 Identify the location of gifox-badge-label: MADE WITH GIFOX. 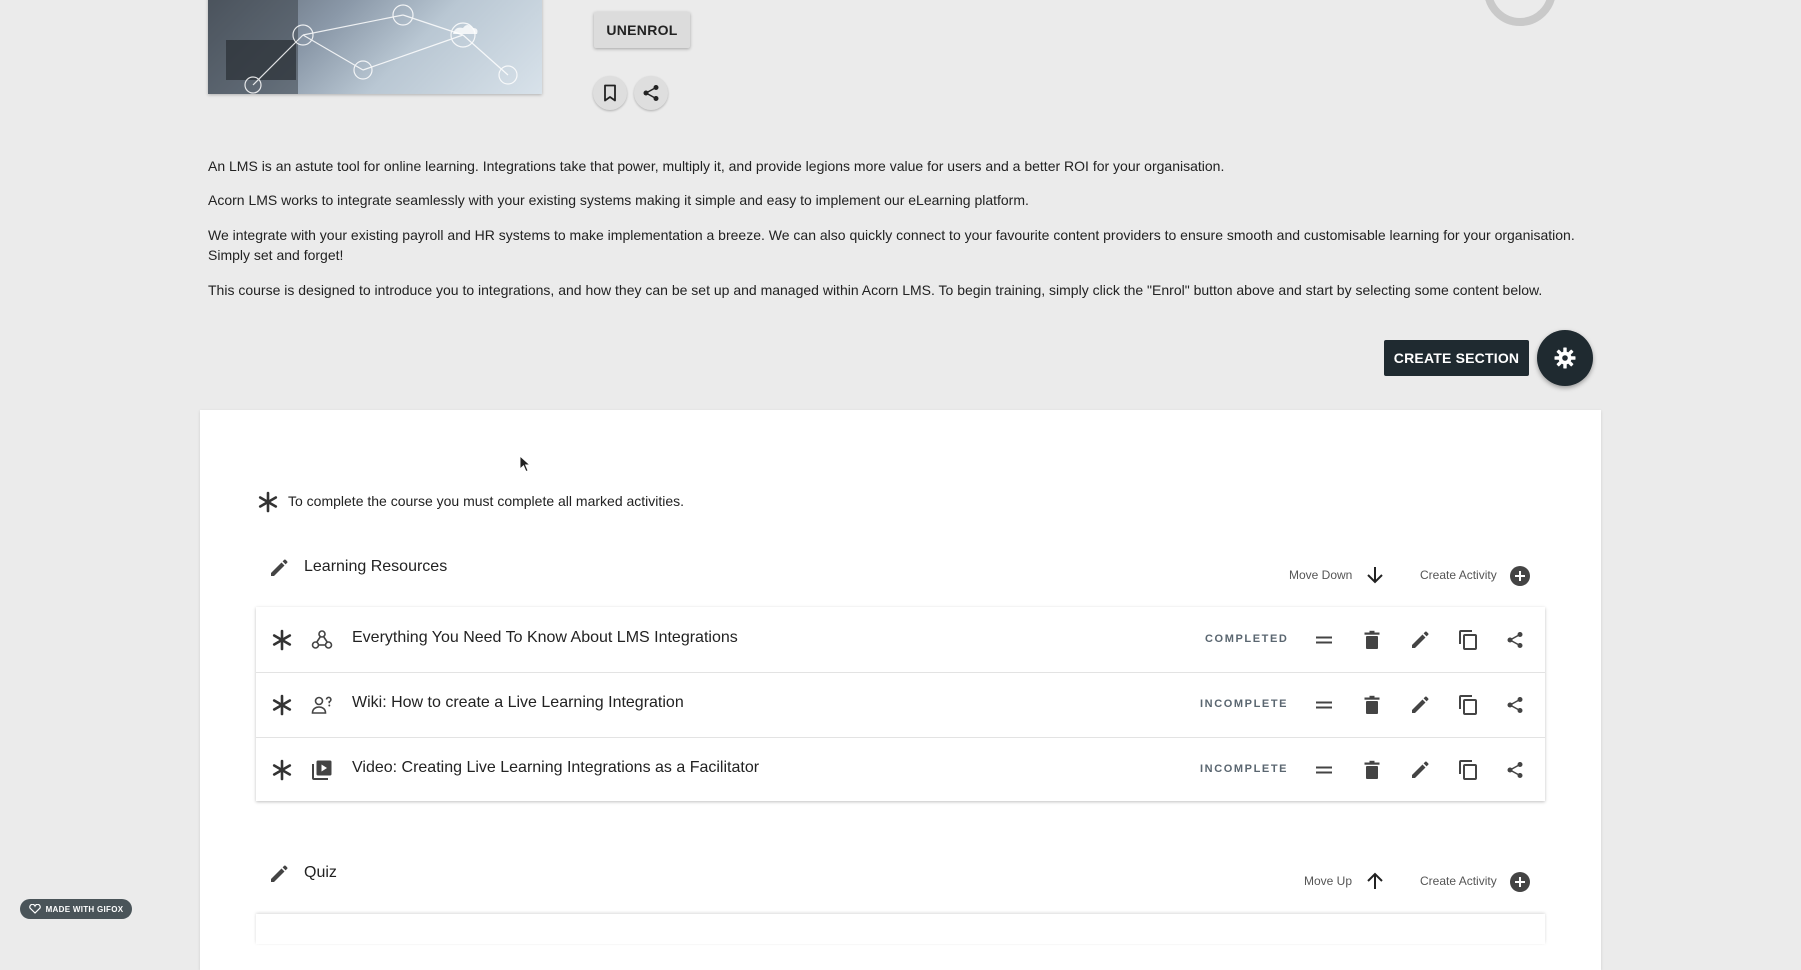
(84, 909).